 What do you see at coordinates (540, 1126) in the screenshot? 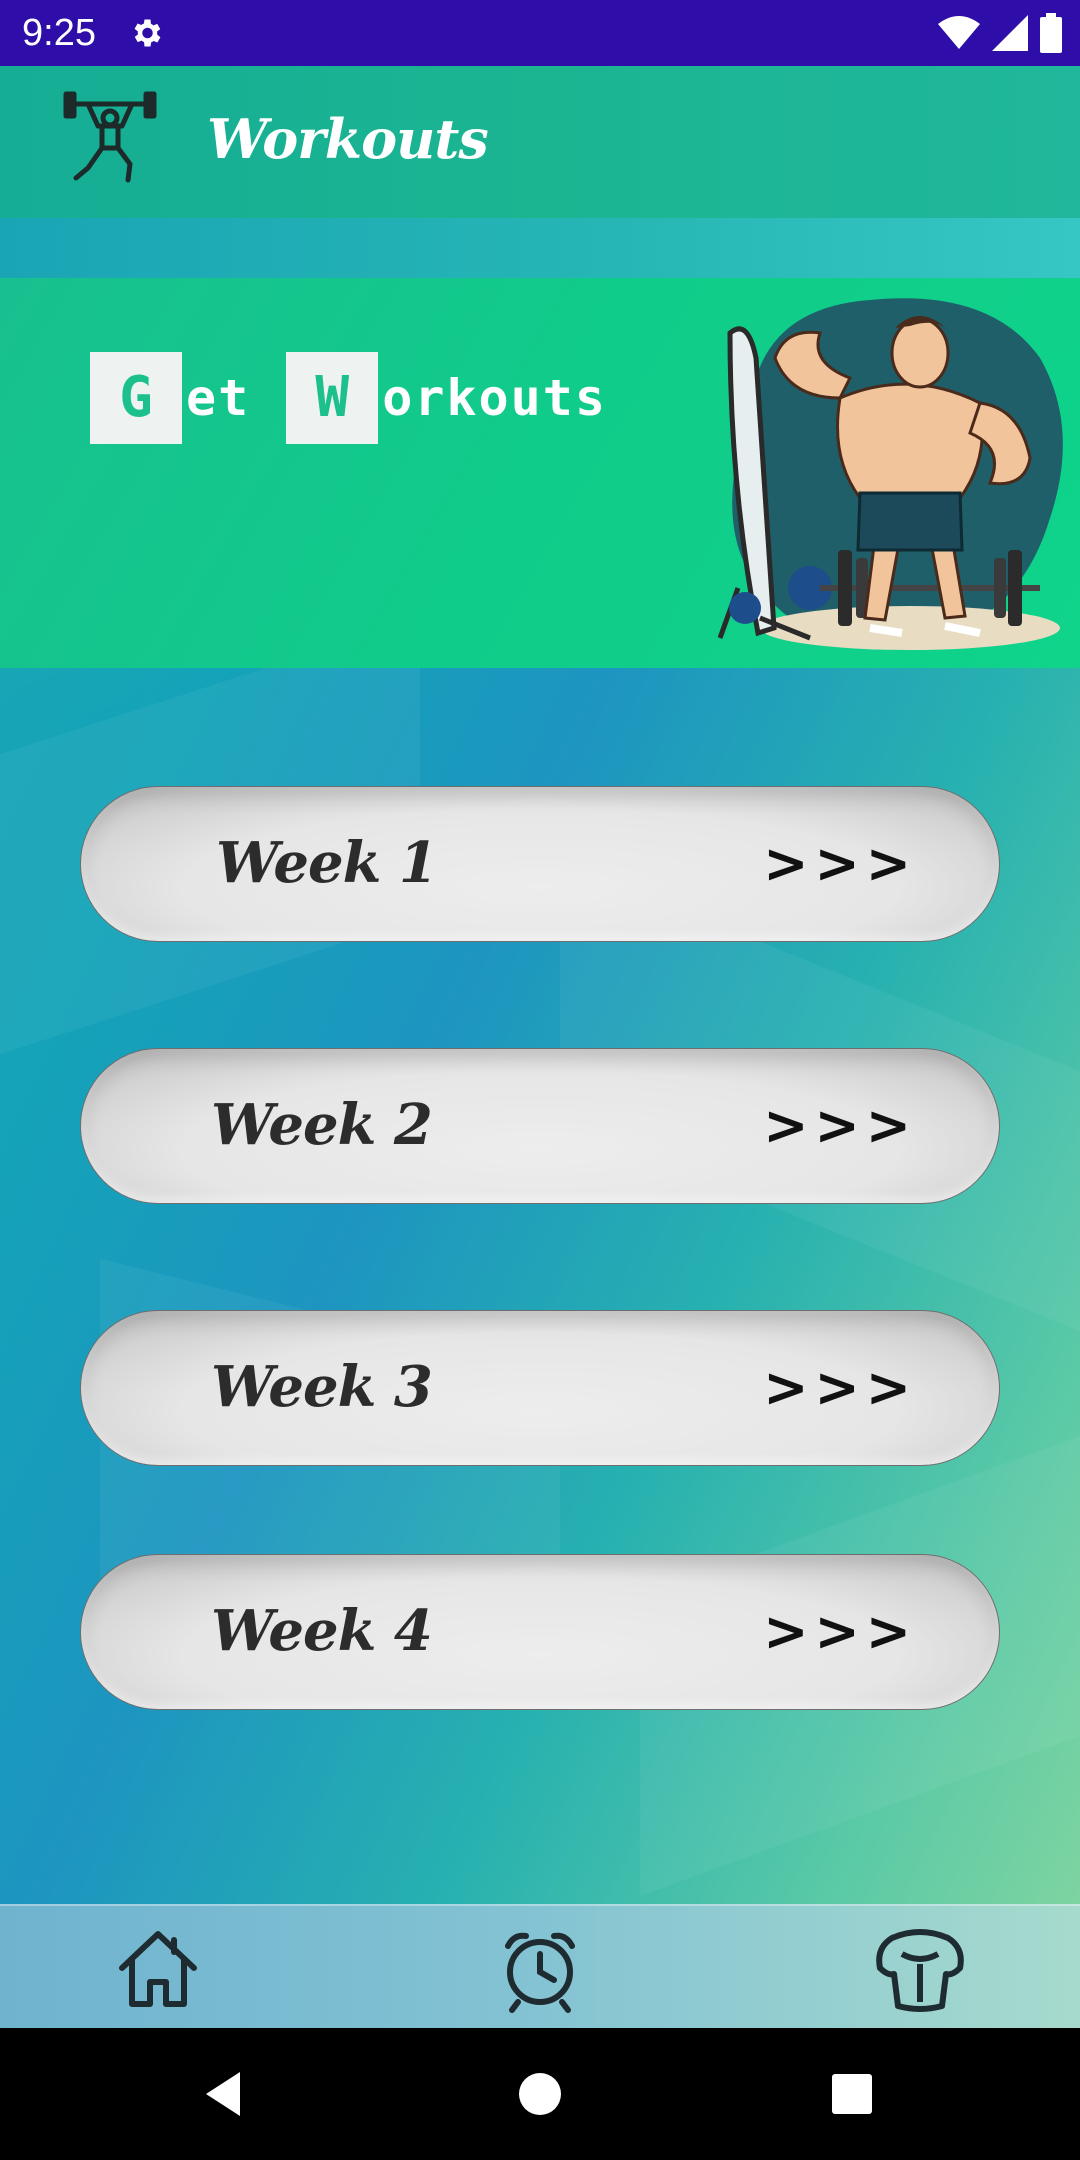
I see `week-2-button: Week 2 >>>` at bounding box center [540, 1126].